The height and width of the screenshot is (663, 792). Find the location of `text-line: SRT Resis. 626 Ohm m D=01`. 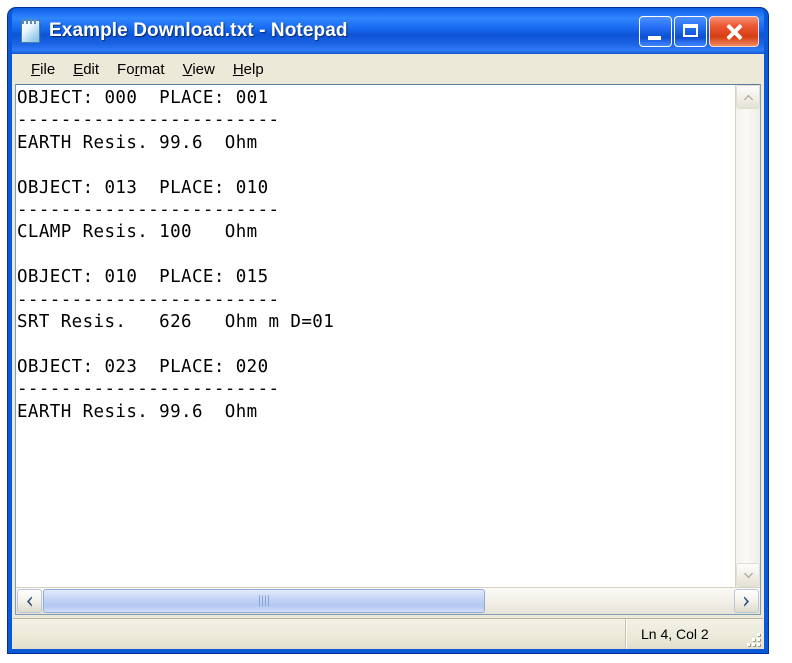

text-line: SRT Resis. 626 Ohm m D=01 is located at coordinates (176, 322).